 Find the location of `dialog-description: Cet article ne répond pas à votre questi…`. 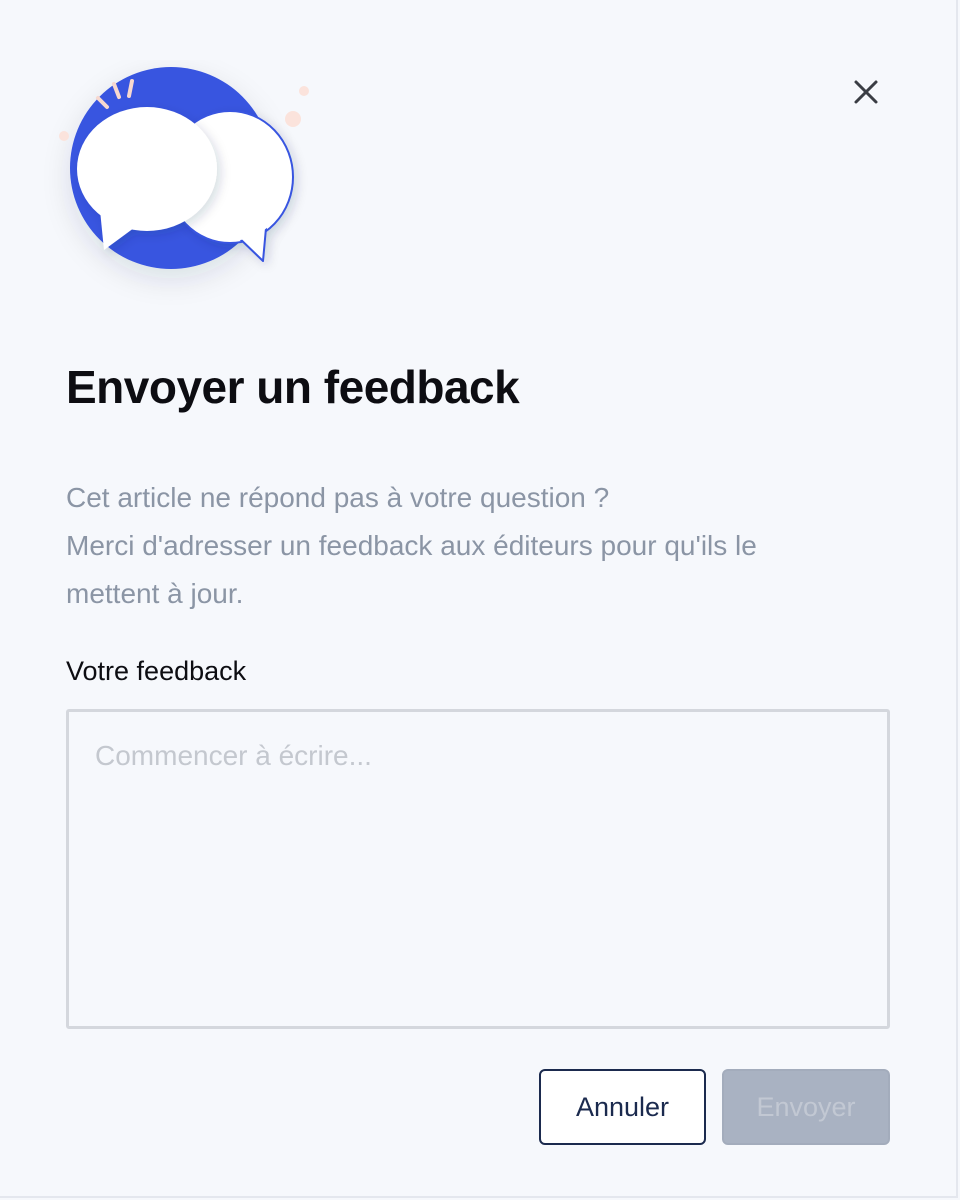

dialog-description: Cet article ne répond pas à votre questi… is located at coordinates (476, 546).